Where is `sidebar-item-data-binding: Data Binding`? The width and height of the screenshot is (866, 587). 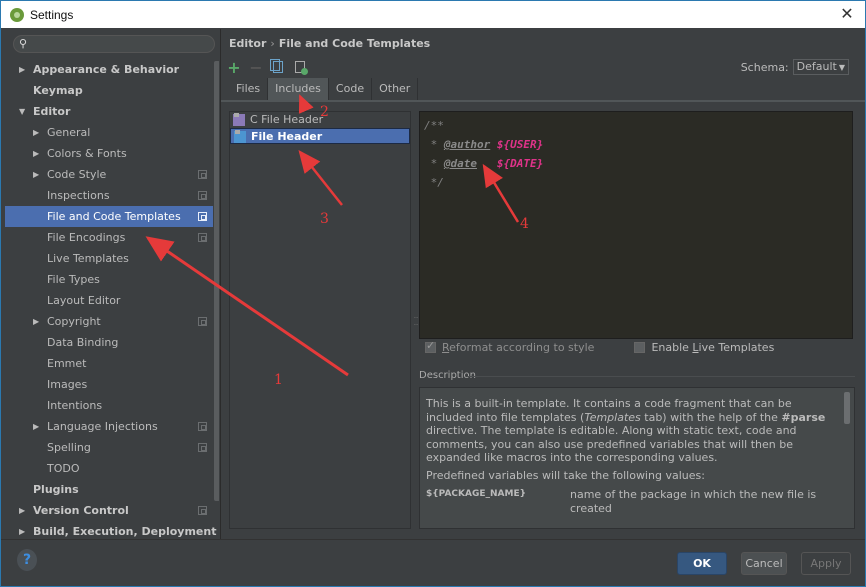 sidebar-item-data-binding: Data Binding is located at coordinates (109, 342).